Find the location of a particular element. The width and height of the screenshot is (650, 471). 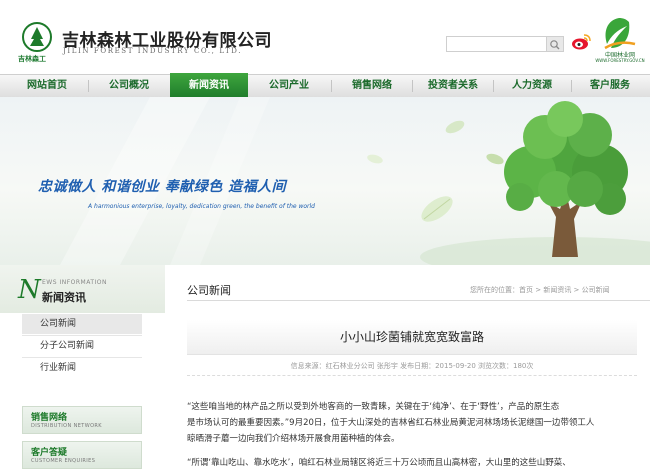

sidebar-header-en: EWS INFORMATION is located at coordinates (75, 282).